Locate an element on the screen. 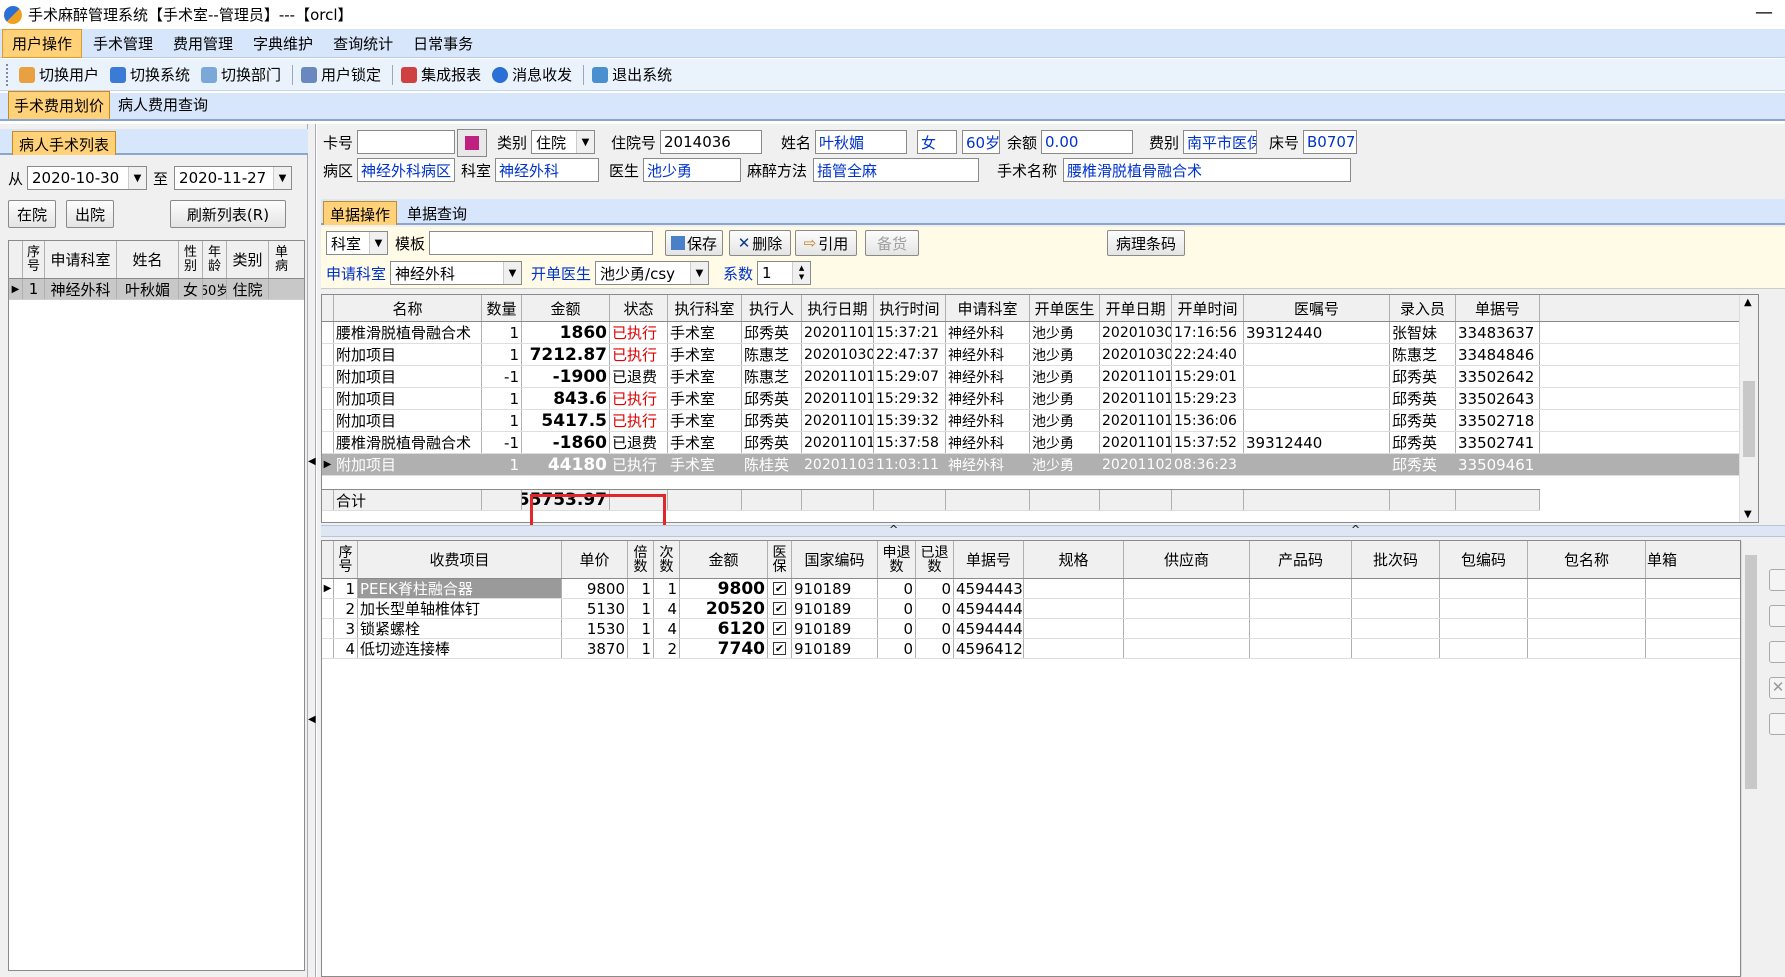 This screenshot has height=977, width=1785. from-date-picker: 2020-10-30 ▼ is located at coordinates (87, 178).